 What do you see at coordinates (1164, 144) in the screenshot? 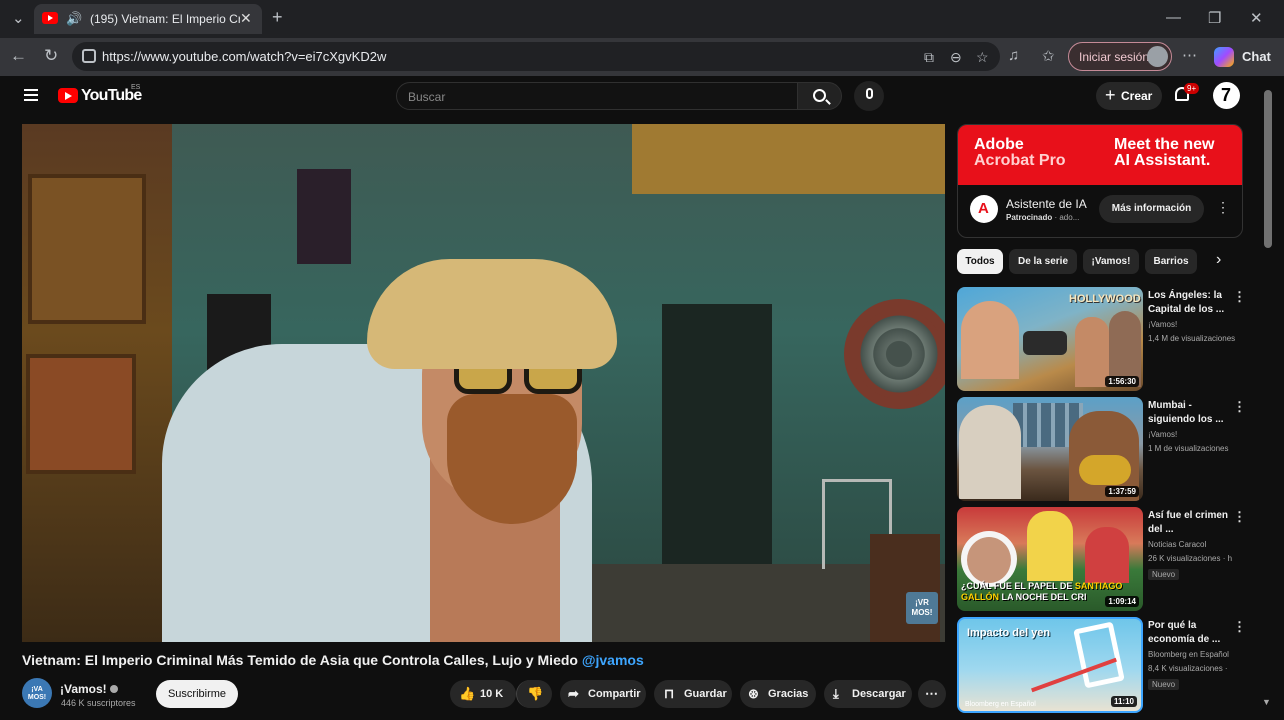
I see `ad-banner-headline-1: Meet the new` at bounding box center [1164, 144].